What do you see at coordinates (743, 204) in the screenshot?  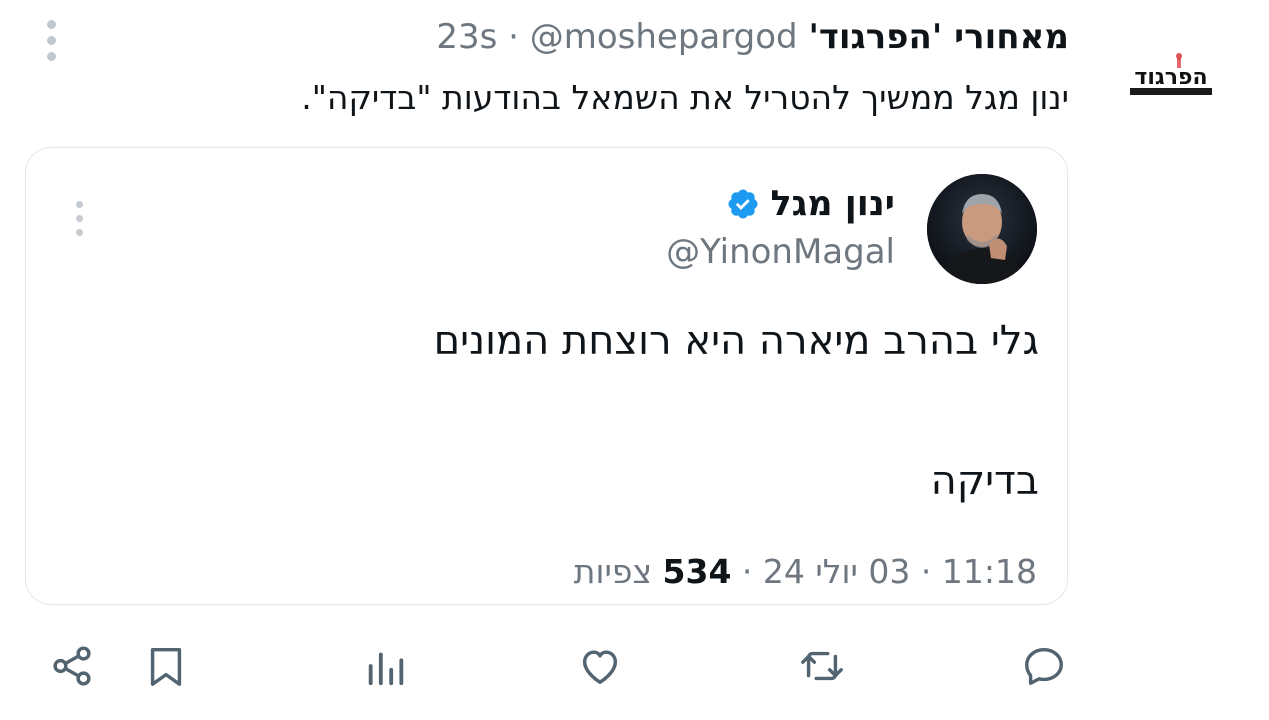 I see `verified-badge-icon` at bounding box center [743, 204].